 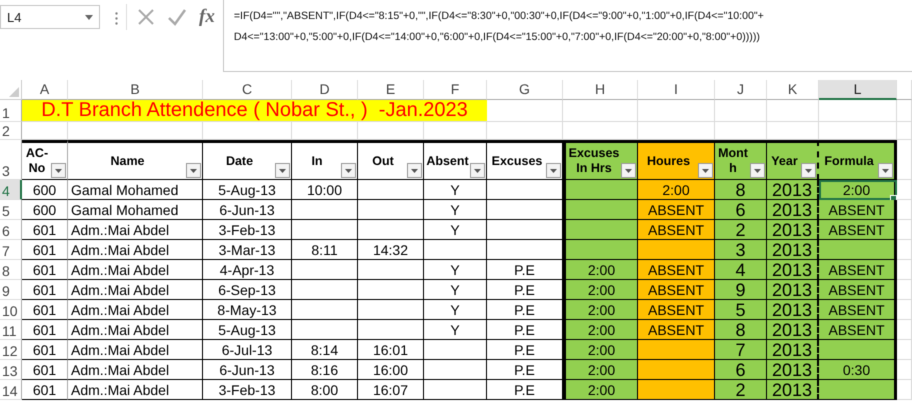 I want to click on column-heading: Out, so click(x=391, y=160).